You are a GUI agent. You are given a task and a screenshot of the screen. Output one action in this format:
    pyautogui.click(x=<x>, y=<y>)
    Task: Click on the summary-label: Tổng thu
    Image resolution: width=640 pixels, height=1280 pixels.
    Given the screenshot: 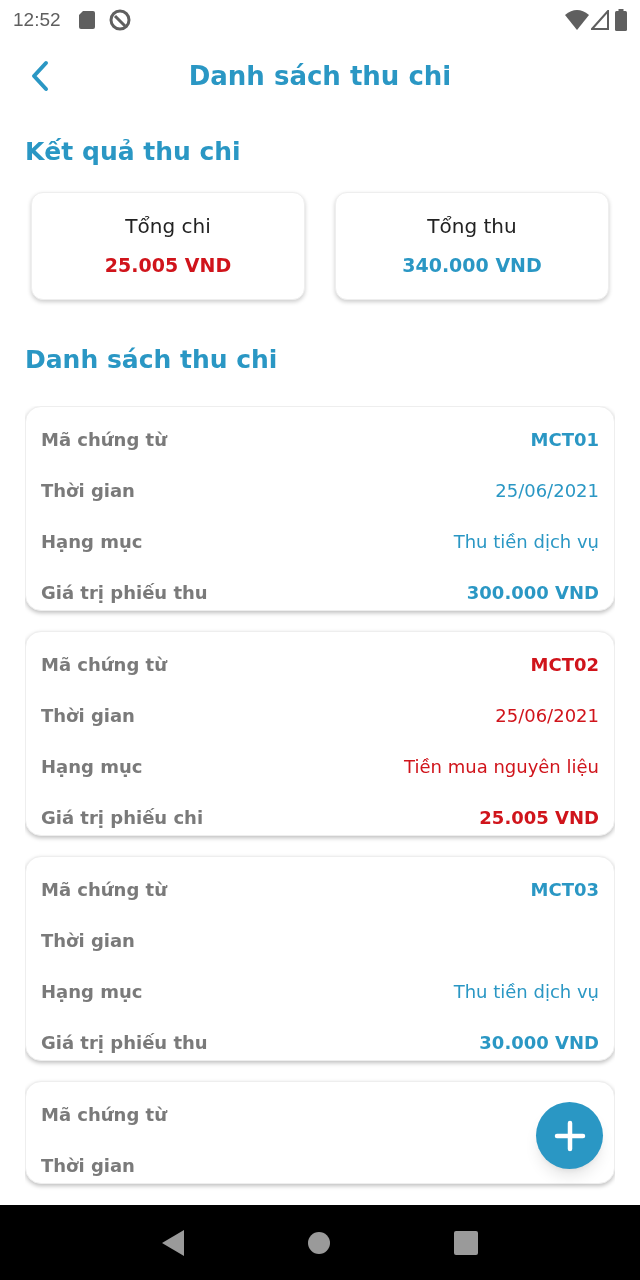 What is the action you would take?
    pyautogui.click(x=472, y=226)
    